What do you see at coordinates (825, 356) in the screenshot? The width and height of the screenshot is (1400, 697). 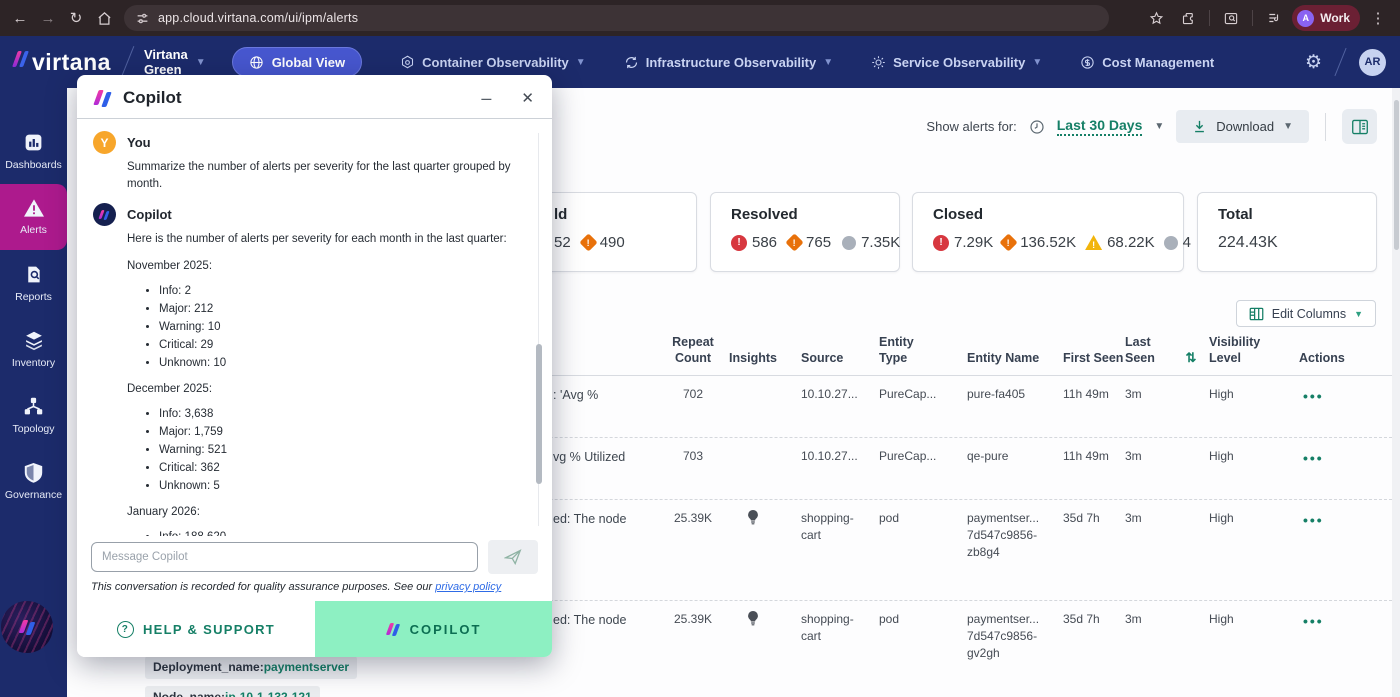 I see `column-header-source: Source` at bounding box center [825, 356].